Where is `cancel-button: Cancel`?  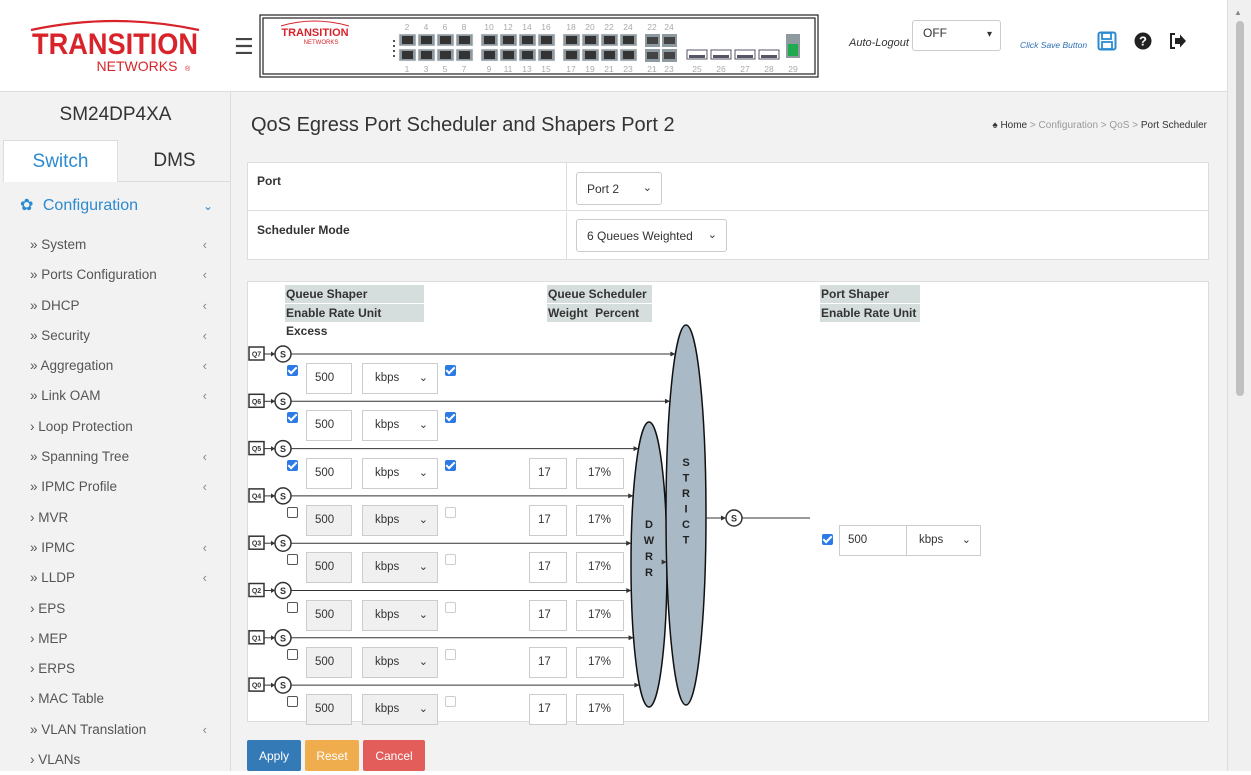
cancel-button: Cancel is located at coordinates (394, 755).